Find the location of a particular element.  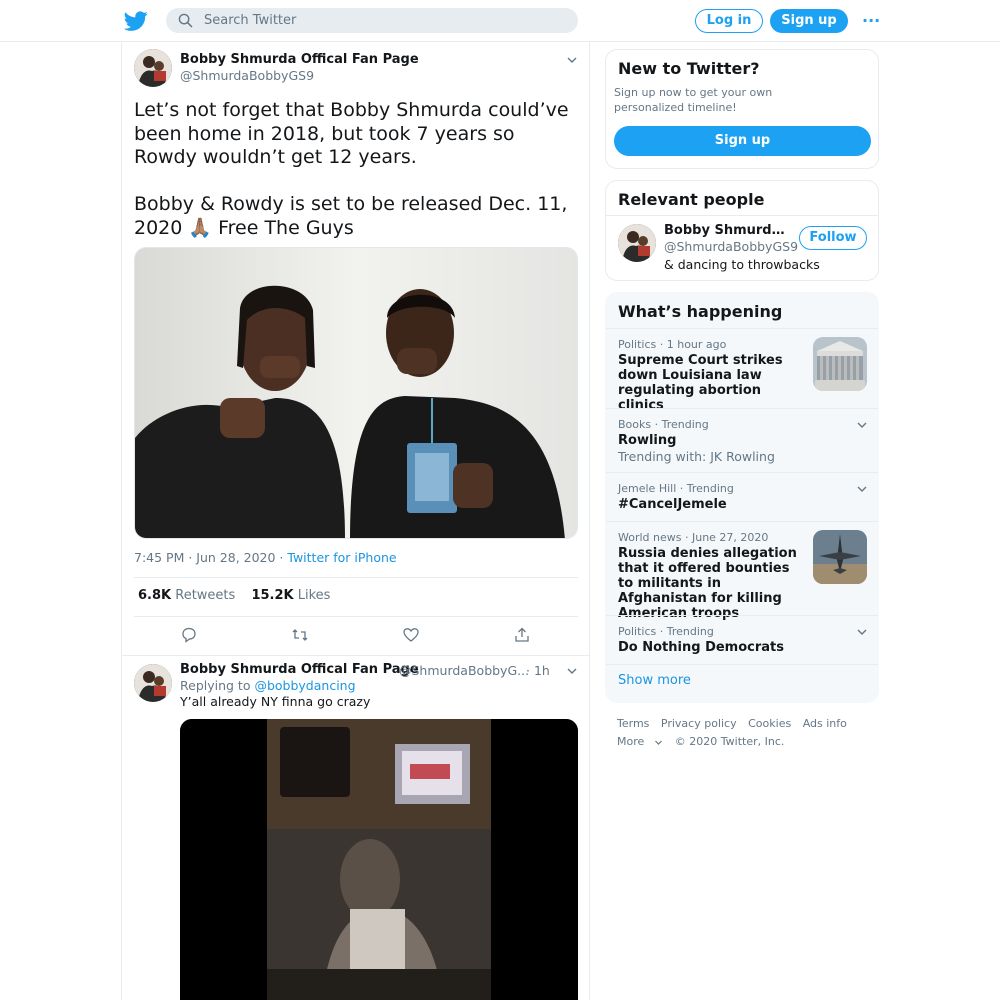

tweet-stats: 6.8K Retweets 15.2K Likes is located at coordinates (234, 595).